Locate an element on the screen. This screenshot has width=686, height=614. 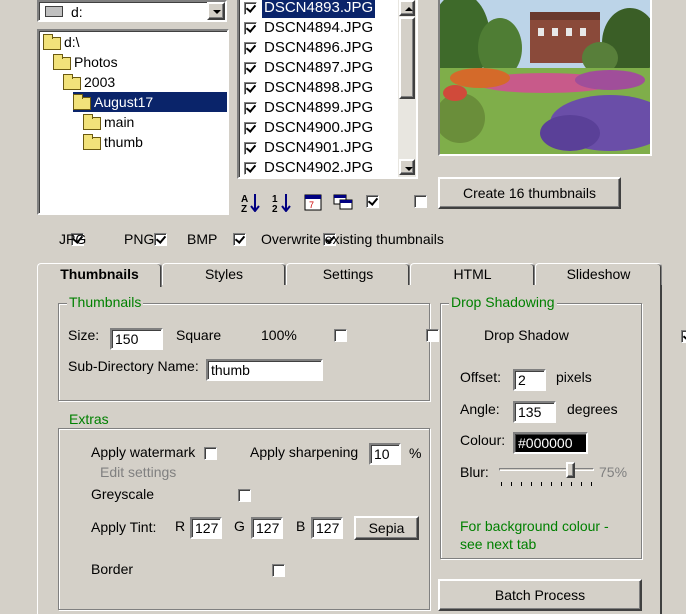
scroll-up-button is located at coordinates (407, 8).